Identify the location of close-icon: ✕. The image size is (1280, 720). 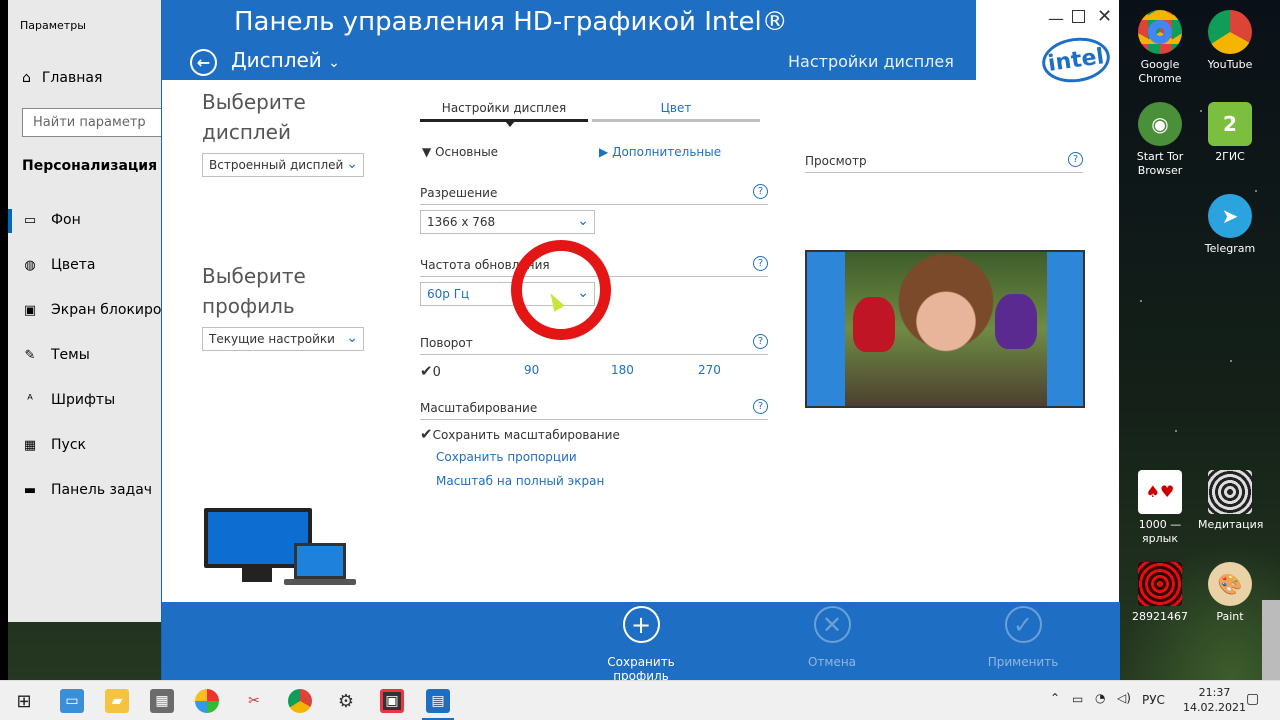
(1104, 16).